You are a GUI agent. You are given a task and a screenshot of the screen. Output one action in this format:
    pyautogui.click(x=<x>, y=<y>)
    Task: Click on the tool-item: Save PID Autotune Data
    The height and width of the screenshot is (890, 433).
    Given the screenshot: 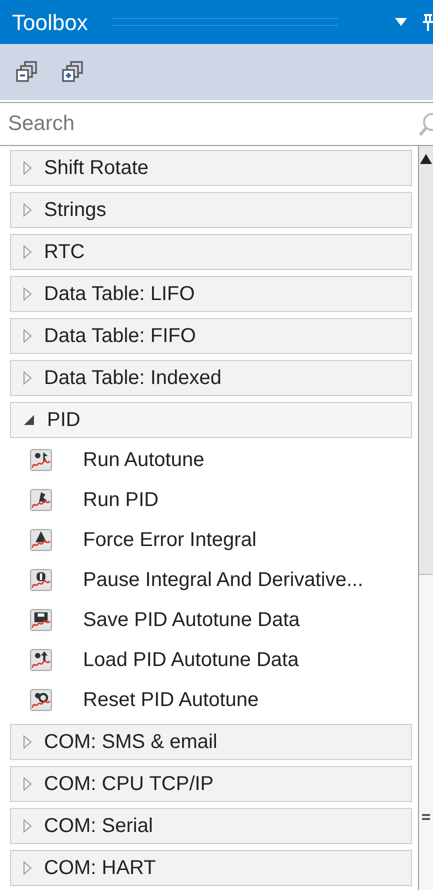 What is the action you would take?
    pyautogui.click(x=211, y=620)
    